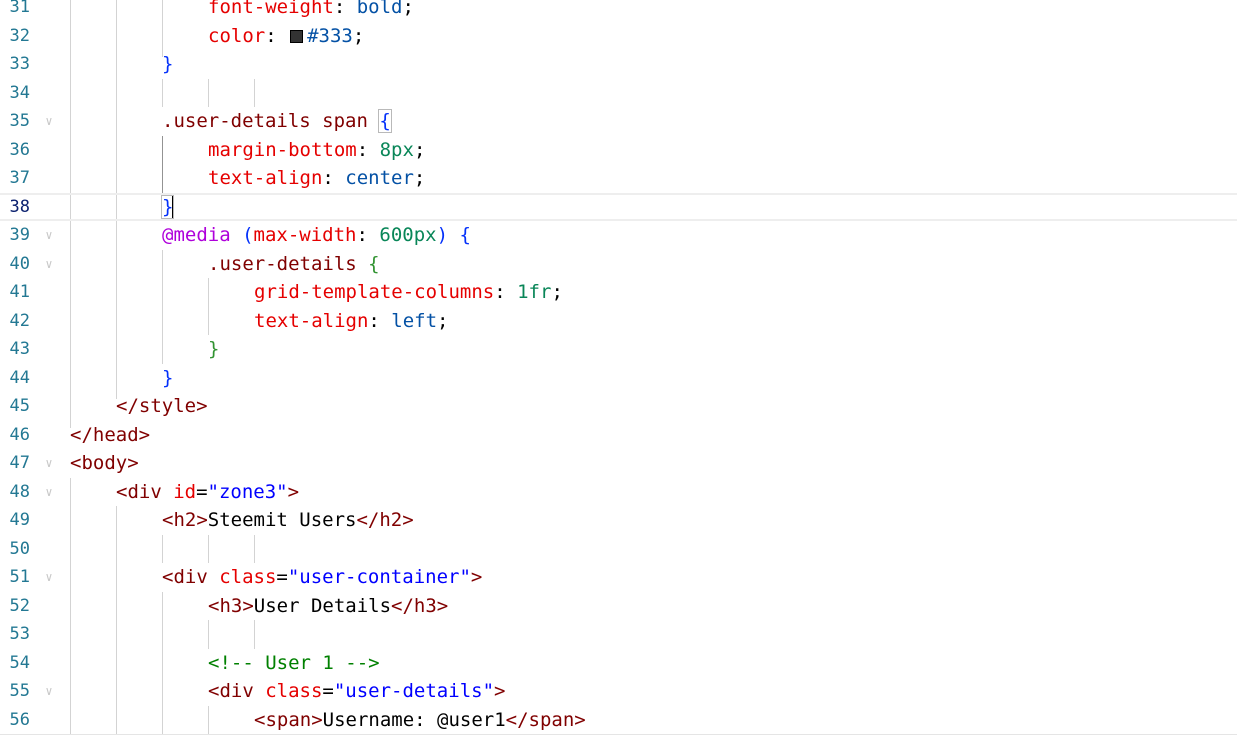  Describe the element at coordinates (618, 150) in the screenshot. I see `code-line: 36 margin-bottom: 8px;` at that location.